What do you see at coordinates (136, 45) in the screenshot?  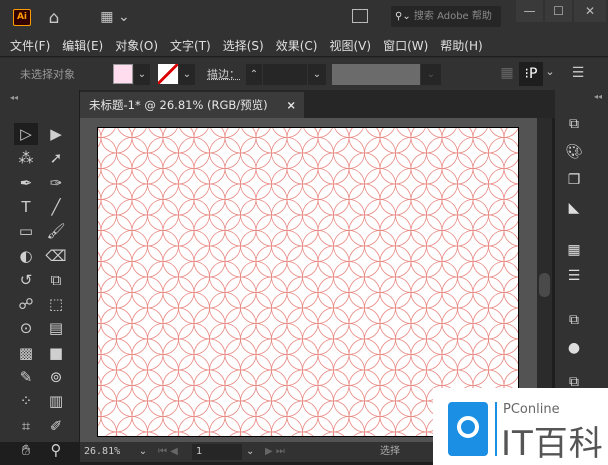 I see `menu-object: 对象(O)` at bounding box center [136, 45].